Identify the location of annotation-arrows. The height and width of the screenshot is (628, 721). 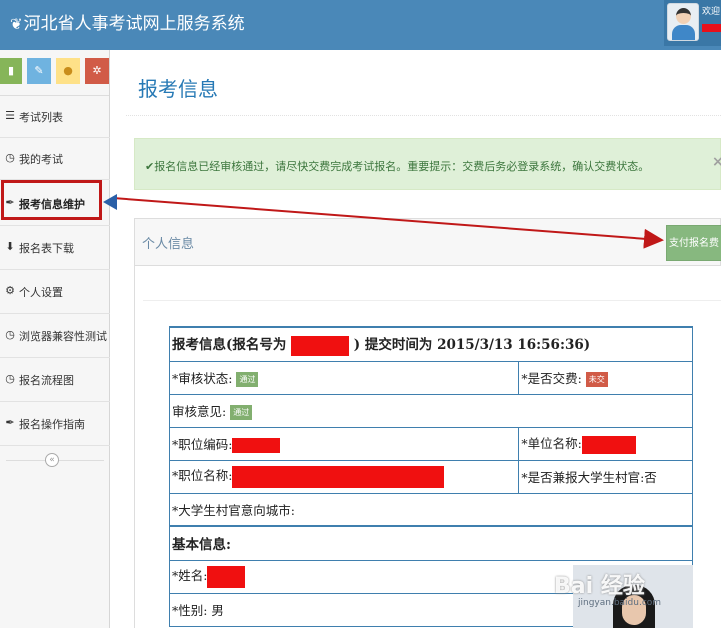
(383, 221).